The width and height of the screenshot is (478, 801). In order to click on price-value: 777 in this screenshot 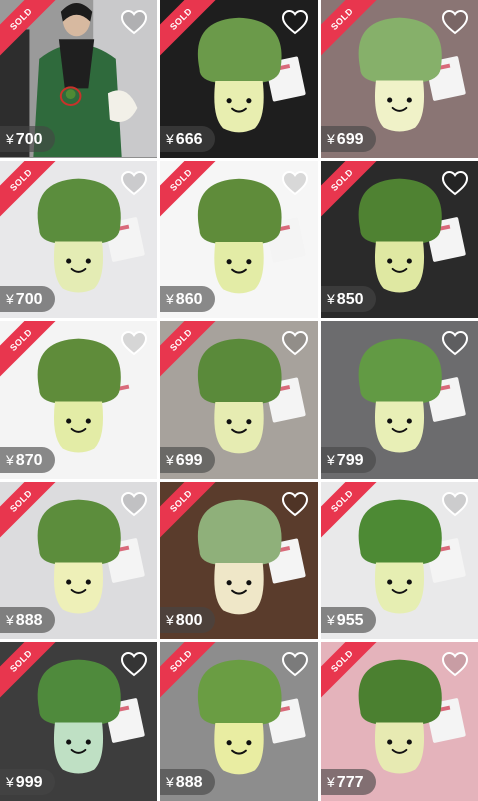, I will do `click(350, 782)`.